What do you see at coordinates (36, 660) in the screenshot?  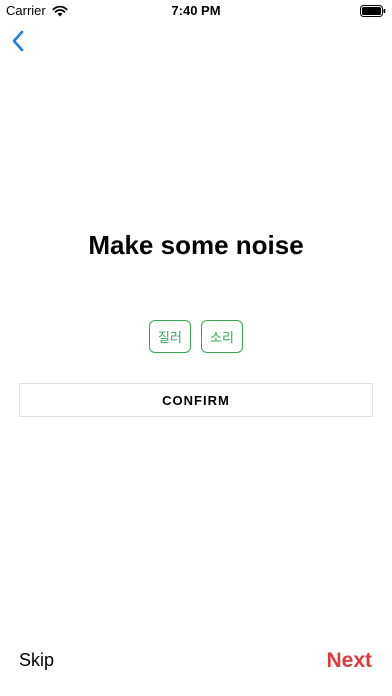 I see `skip-button: Skip` at bounding box center [36, 660].